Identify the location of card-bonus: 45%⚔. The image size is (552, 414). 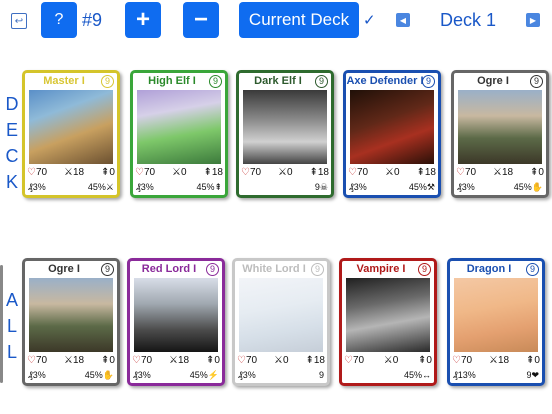
(100, 187).